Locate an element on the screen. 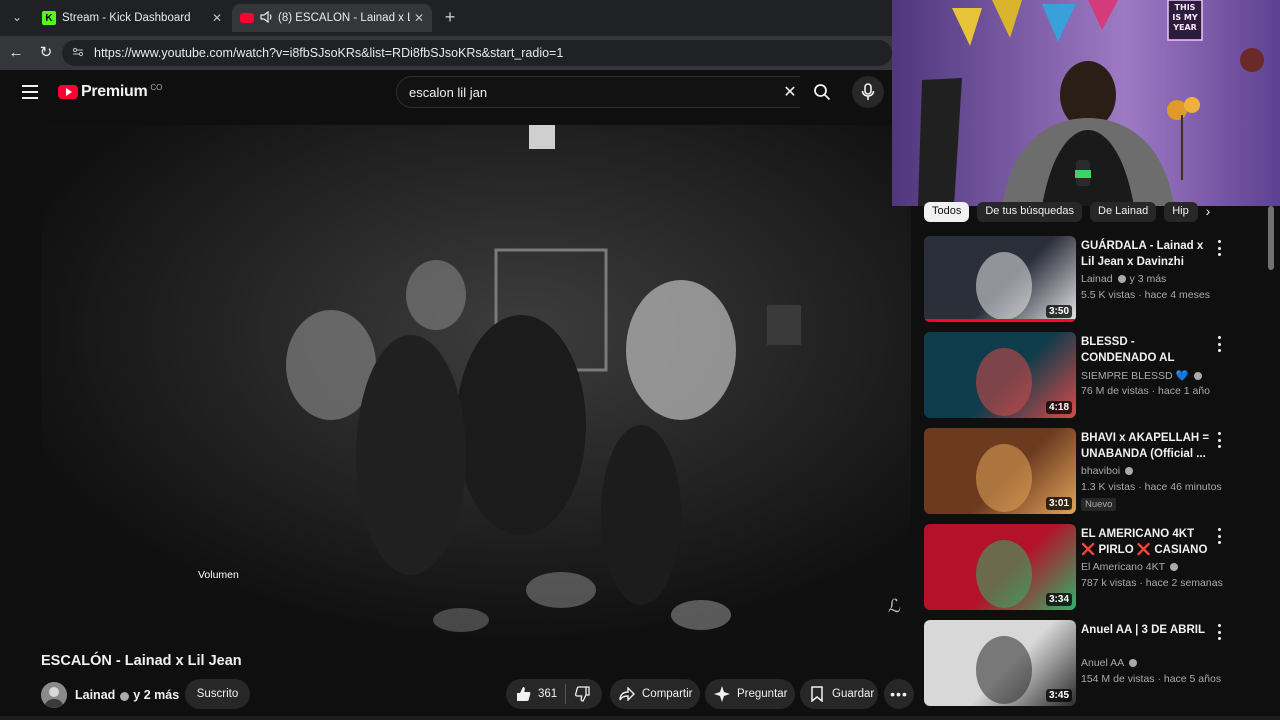  channel-owner: Lainad y 2 más is located at coordinates (110, 695).